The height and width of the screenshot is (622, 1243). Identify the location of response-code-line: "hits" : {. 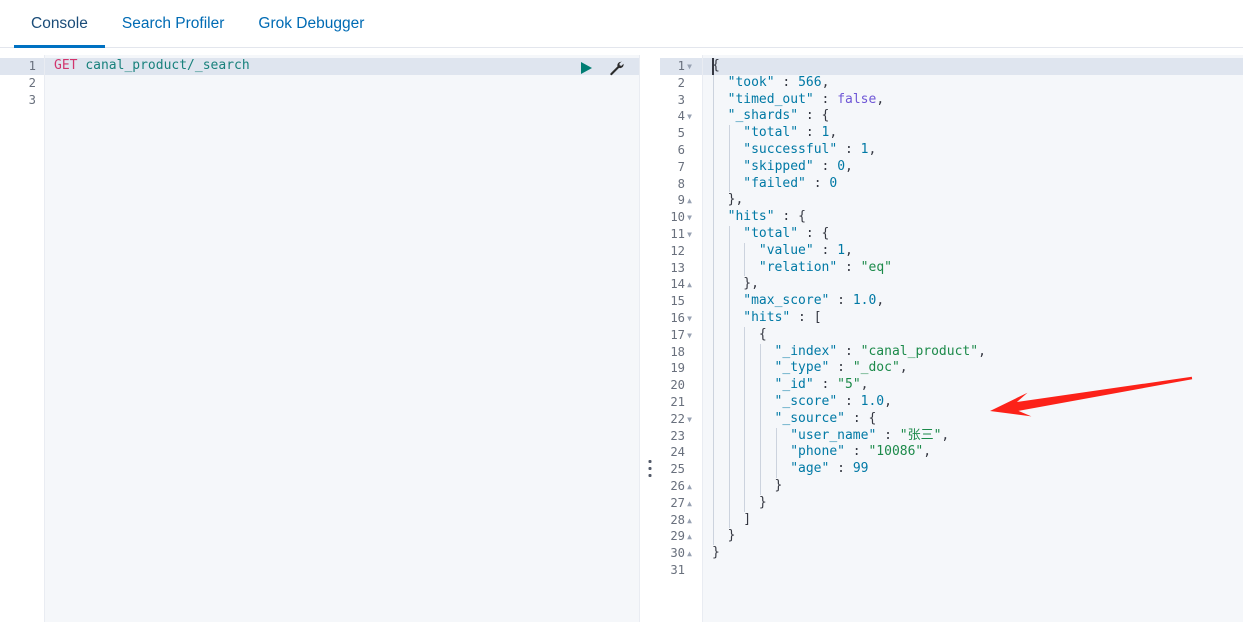
(767, 217).